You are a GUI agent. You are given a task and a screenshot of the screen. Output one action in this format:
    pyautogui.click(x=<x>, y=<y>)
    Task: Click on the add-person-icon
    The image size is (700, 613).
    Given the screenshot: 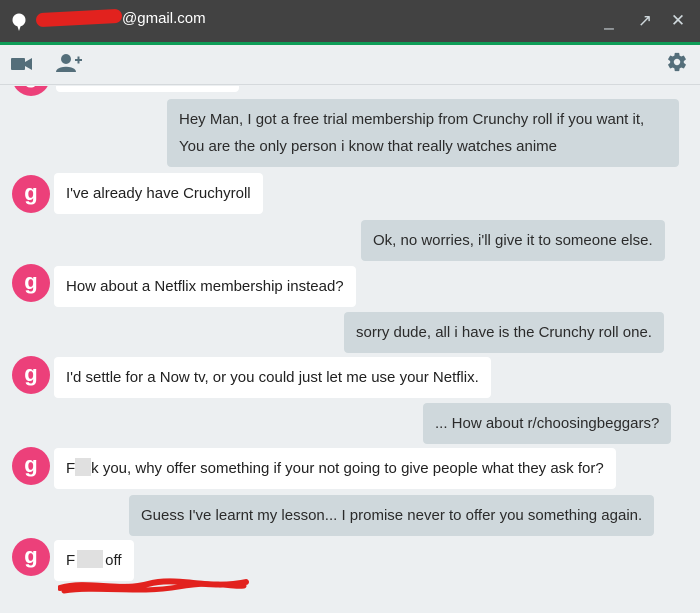 What is the action you would take?
    pyautogui.click(x=69, y=63)
    